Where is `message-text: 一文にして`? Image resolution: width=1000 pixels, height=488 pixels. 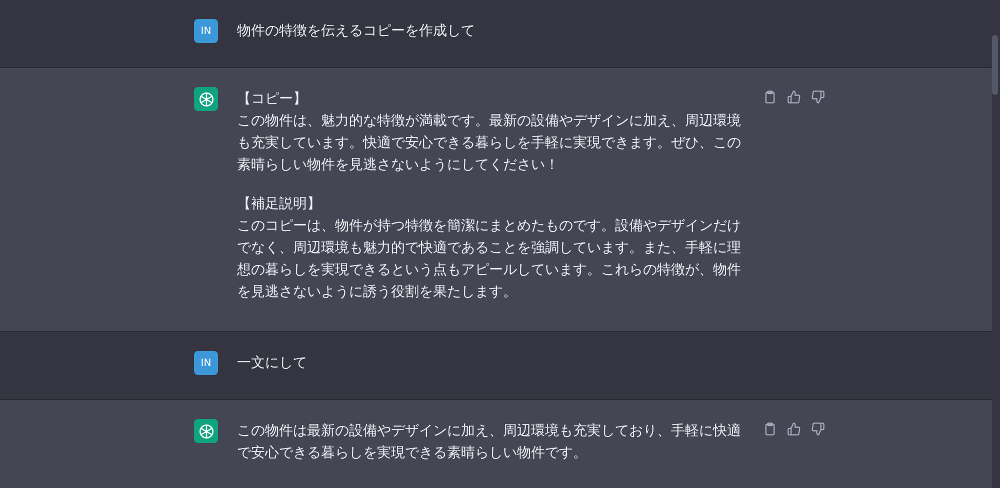
message-text: 一文にして is located at coordinates (272, 363).